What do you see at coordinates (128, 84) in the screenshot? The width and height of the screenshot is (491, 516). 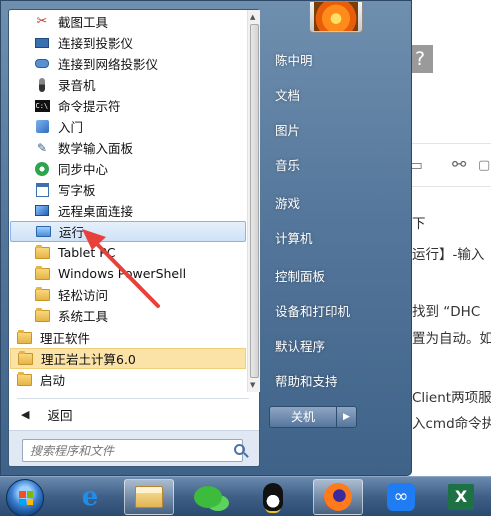 I see `program-item-sound-recorder: 录音机` at bounding box center [128, 84].